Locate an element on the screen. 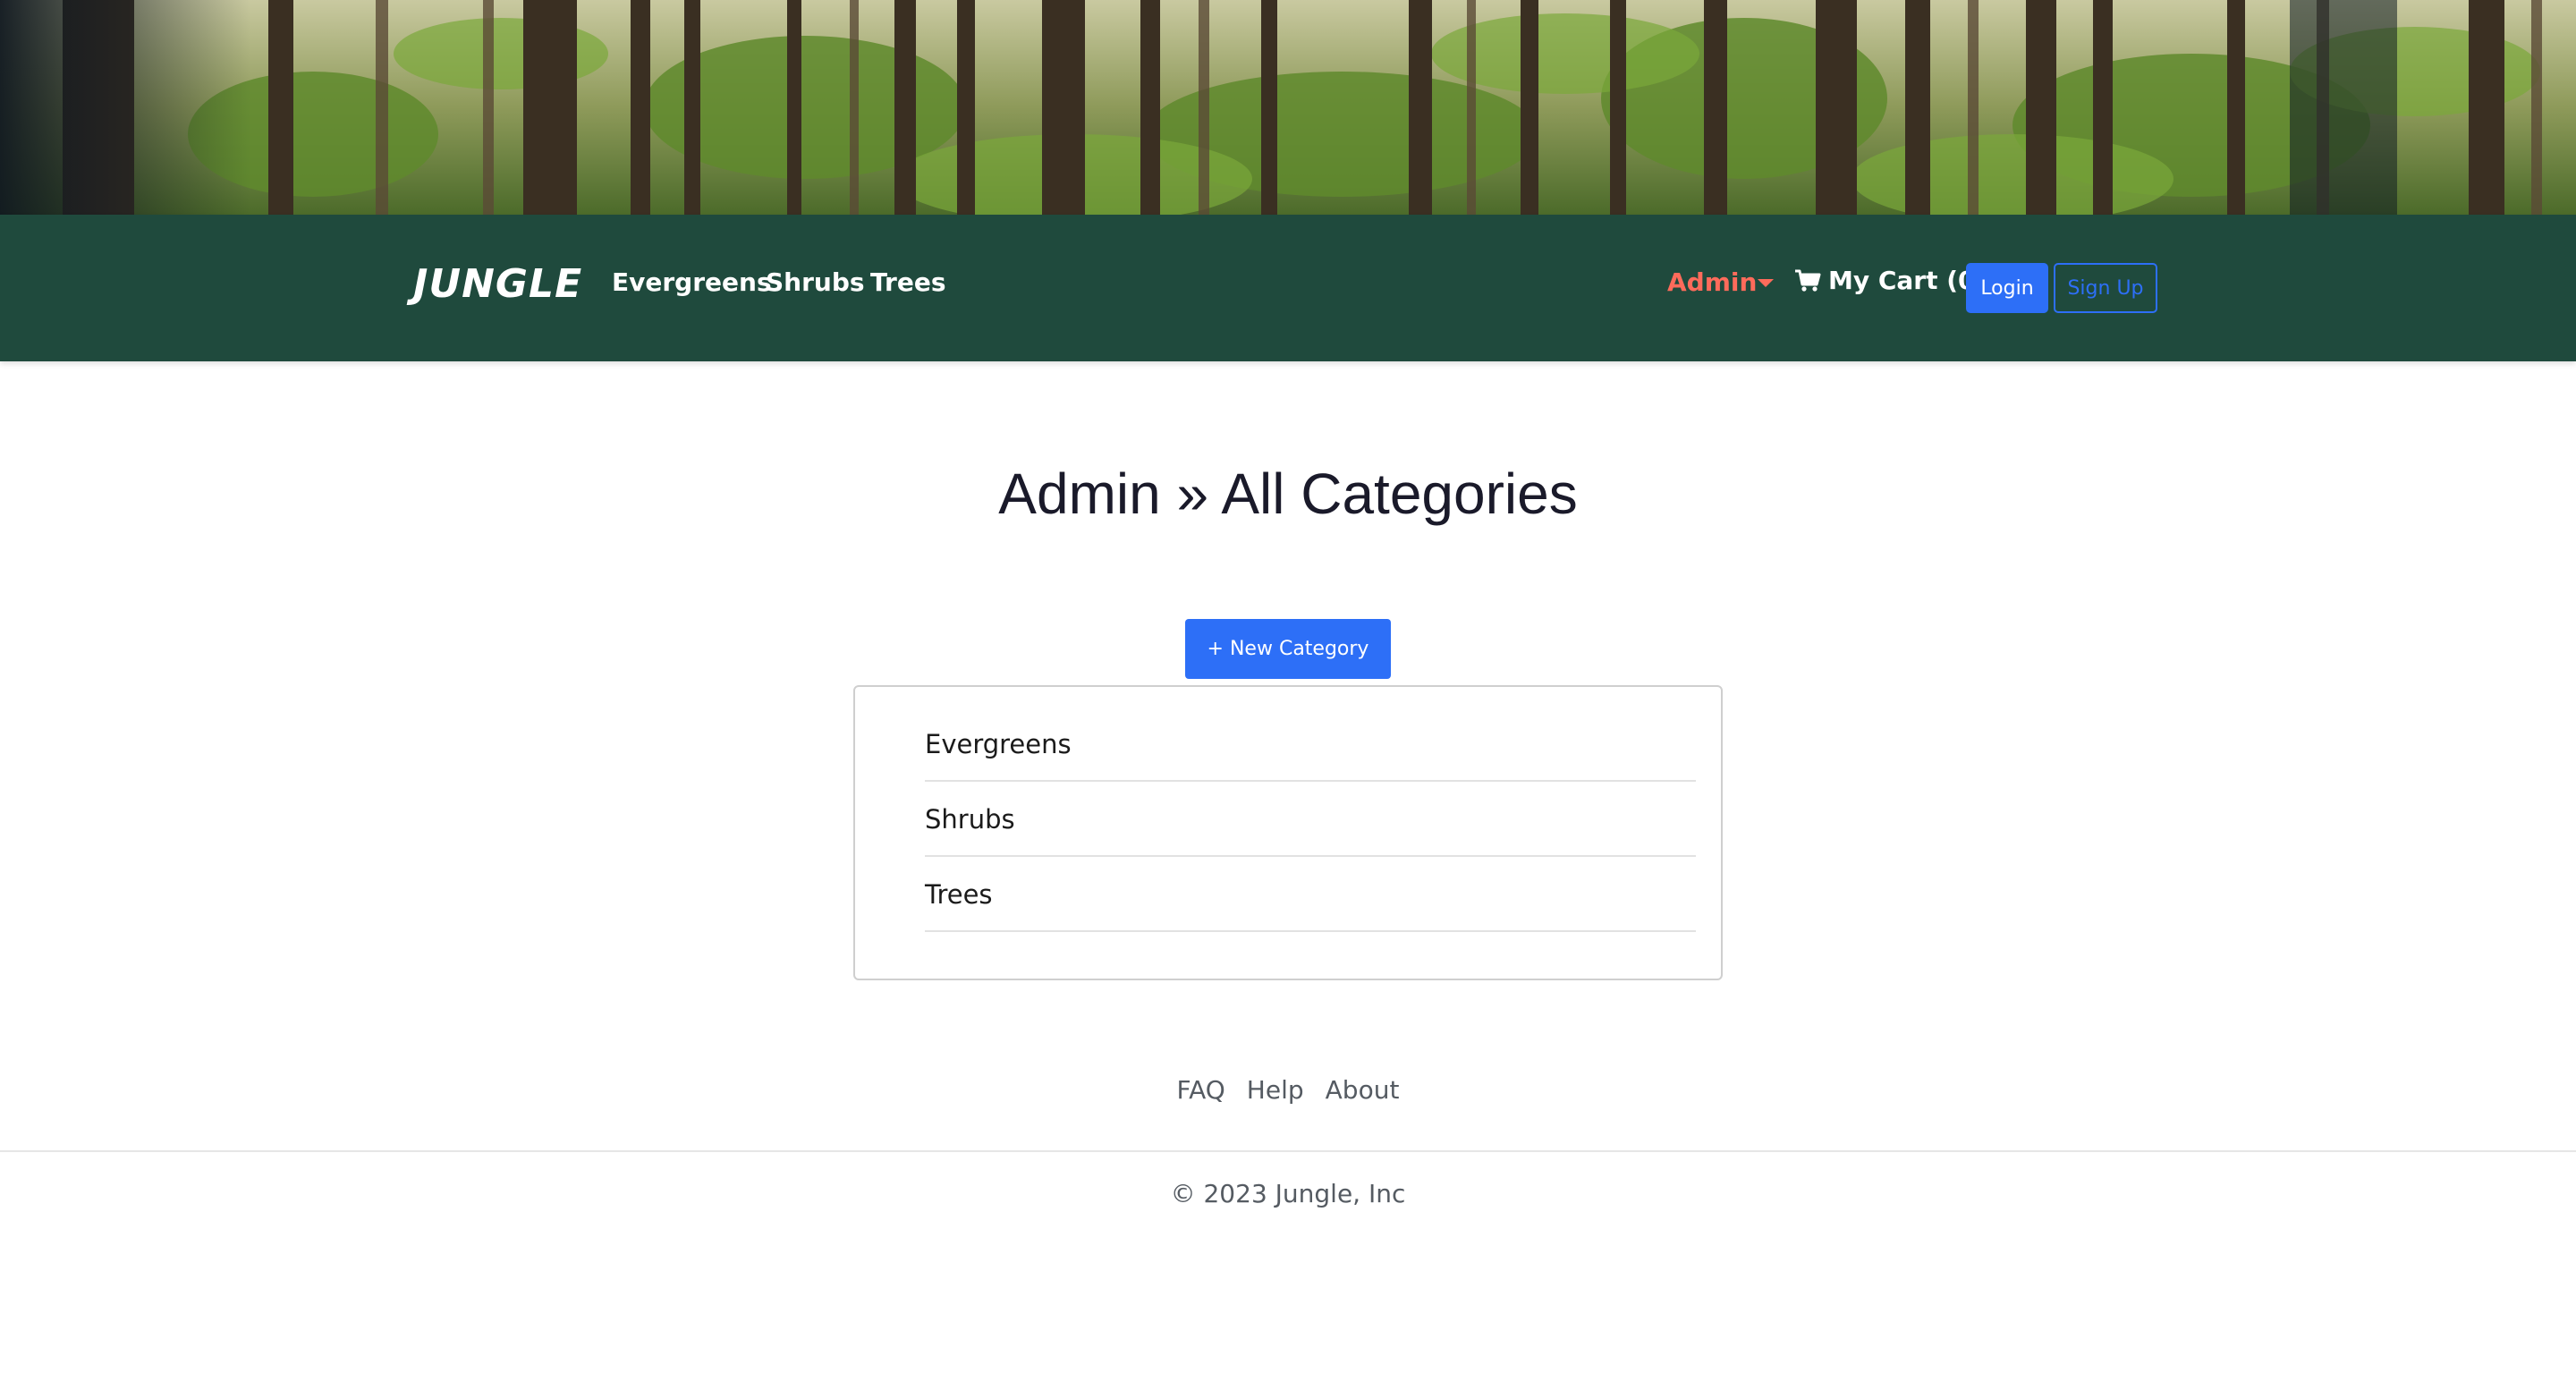 The image size is (2576, 1390). cart-link: My Cart (0) is located at coordinates (1890, 280).